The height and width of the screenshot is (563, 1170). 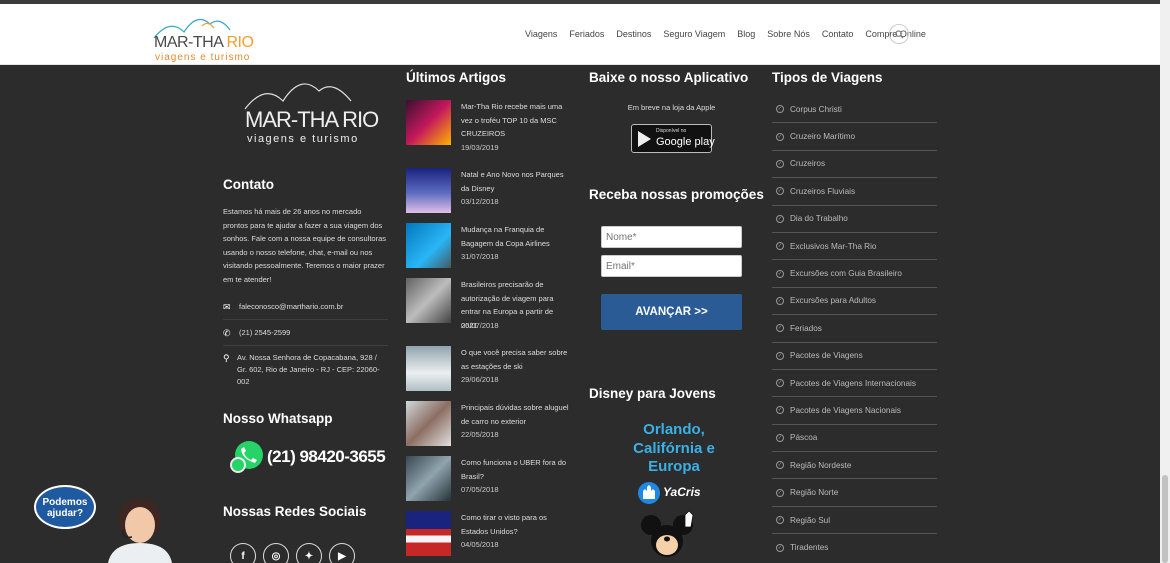 What do you see at coordinates (854, 192) in the screenshot?
I see `trip-type-item: ✓ Cruzeiros Fluviais` at bounding box center [854, 192].